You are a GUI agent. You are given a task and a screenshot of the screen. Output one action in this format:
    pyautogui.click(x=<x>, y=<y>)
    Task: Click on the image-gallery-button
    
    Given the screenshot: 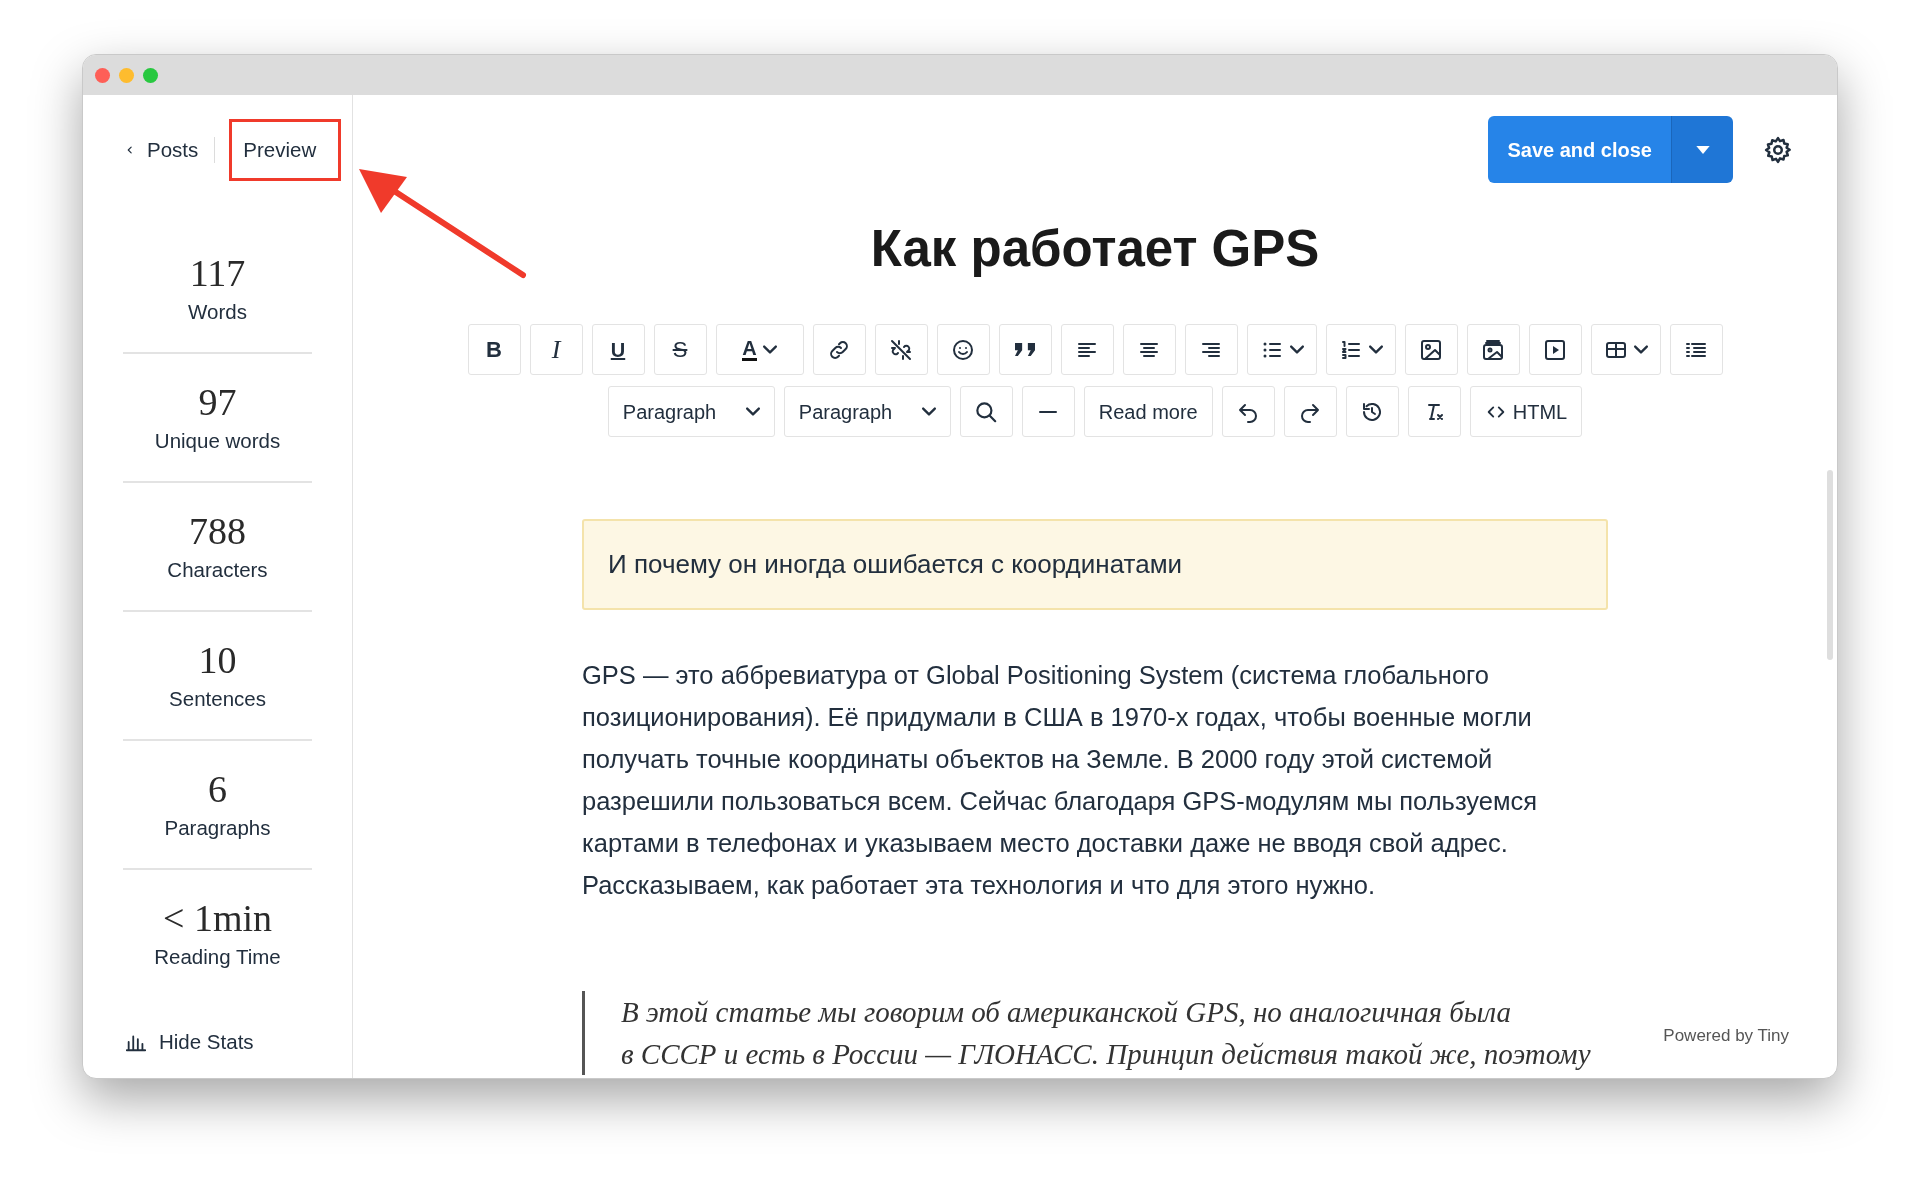 What is the action you would take?
    pyautogui.click(x=1493, y=349)
    